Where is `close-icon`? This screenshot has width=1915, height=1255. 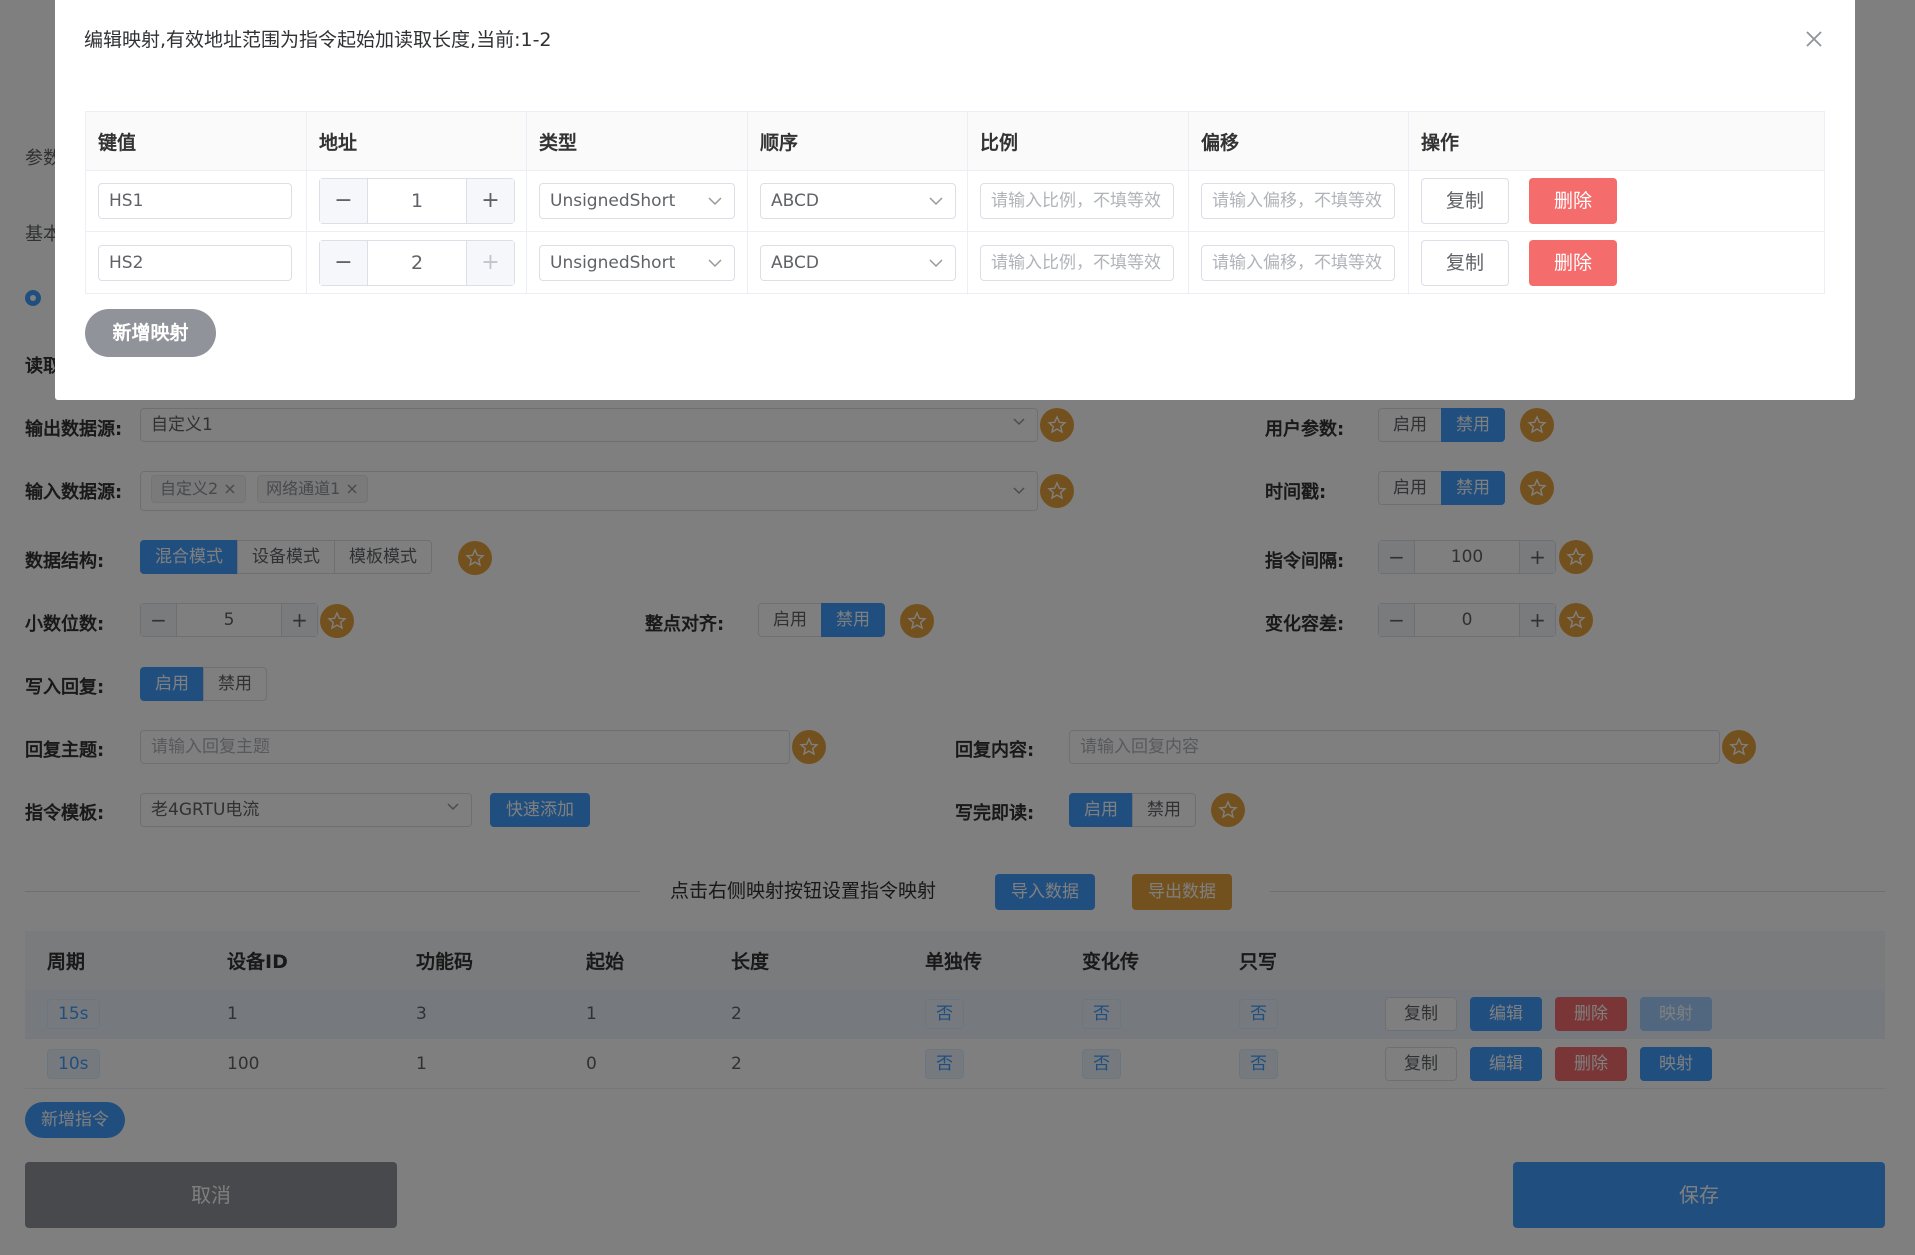
close-icon is located at coordinates (1814, 39).